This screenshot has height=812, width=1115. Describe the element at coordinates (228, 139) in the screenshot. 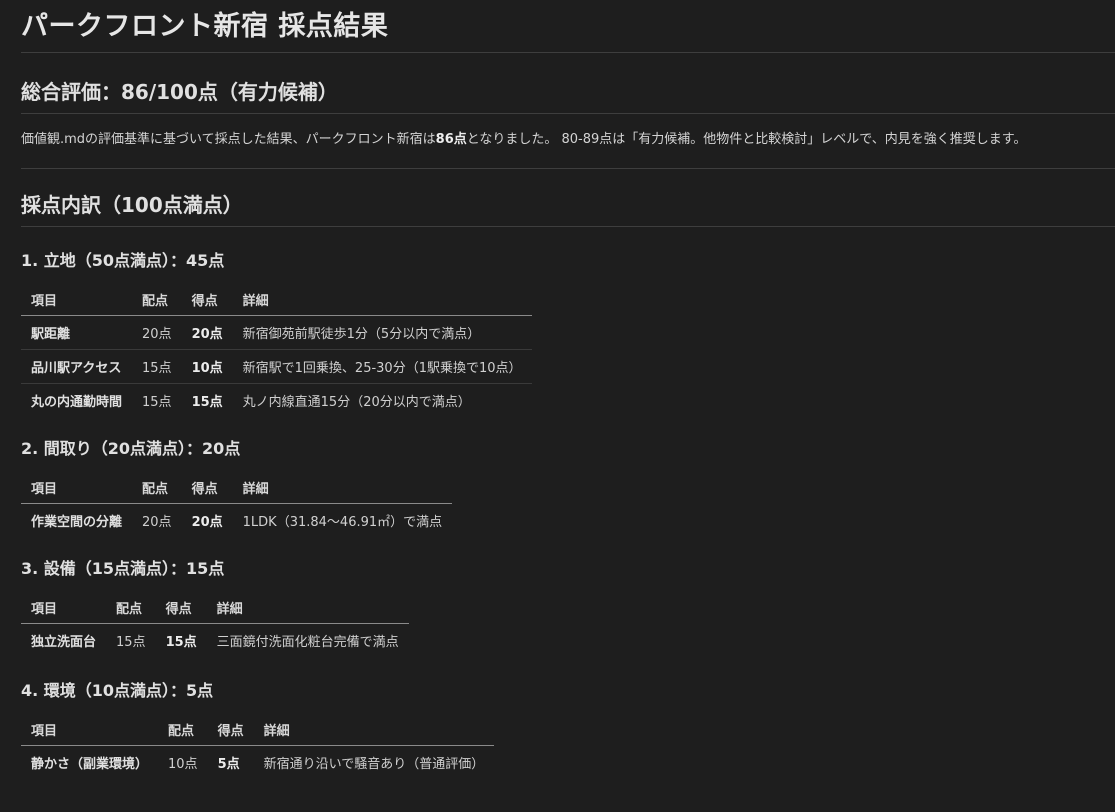

I see `summary-text-pre: 価値観.mdの評価基準に基づいて採点した結果、パークフロント新宿は` at that location.